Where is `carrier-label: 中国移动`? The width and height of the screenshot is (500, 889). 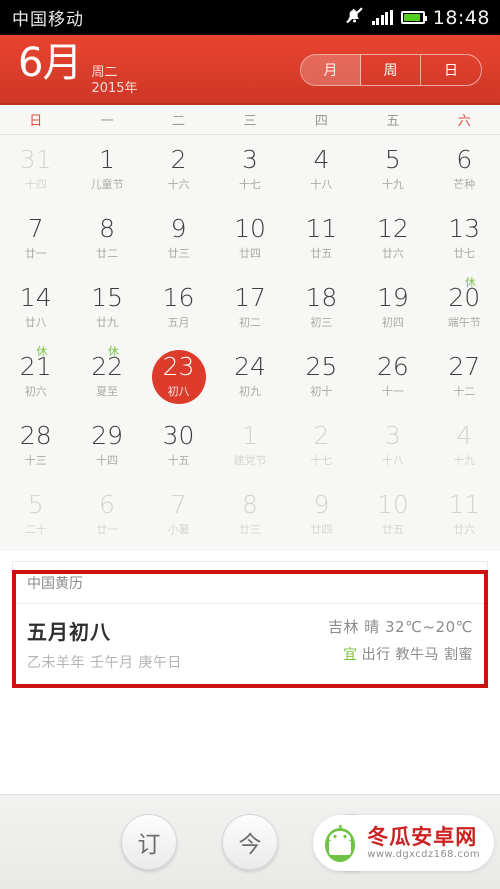 carrier-label: 中国移动 is located at coordinates (48, 20).